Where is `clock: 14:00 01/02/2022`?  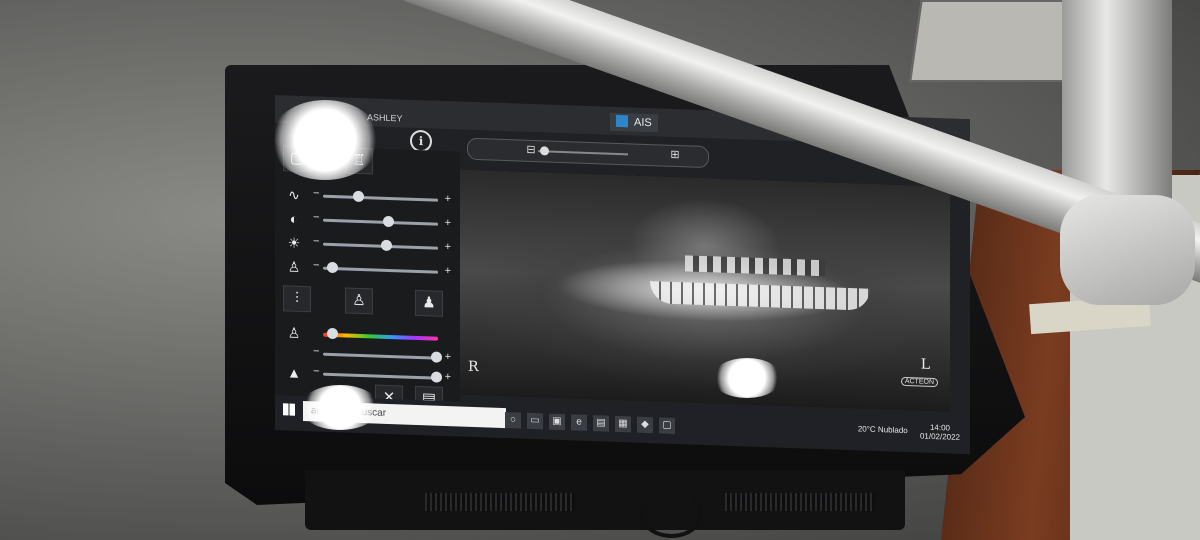
clock: 14:00 01/02/2022 is located at coordinates (940, 432).